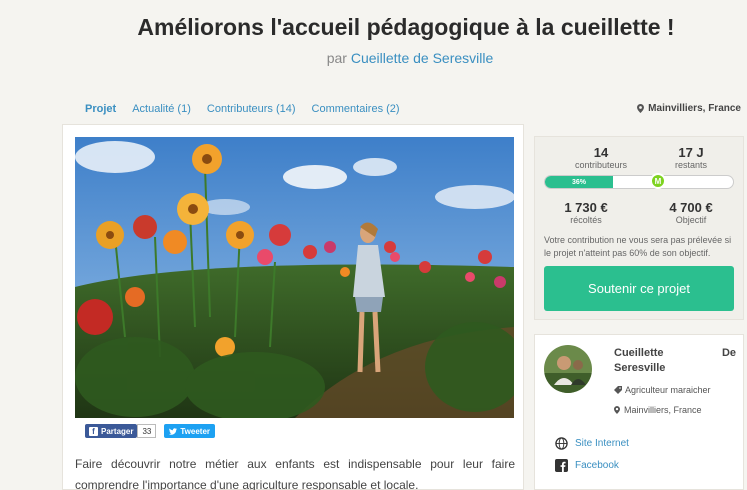 Image resolution: width=747 pixels, height=490 pixels. I want to click on milestone-marker-icon: M, so click(658, 181).